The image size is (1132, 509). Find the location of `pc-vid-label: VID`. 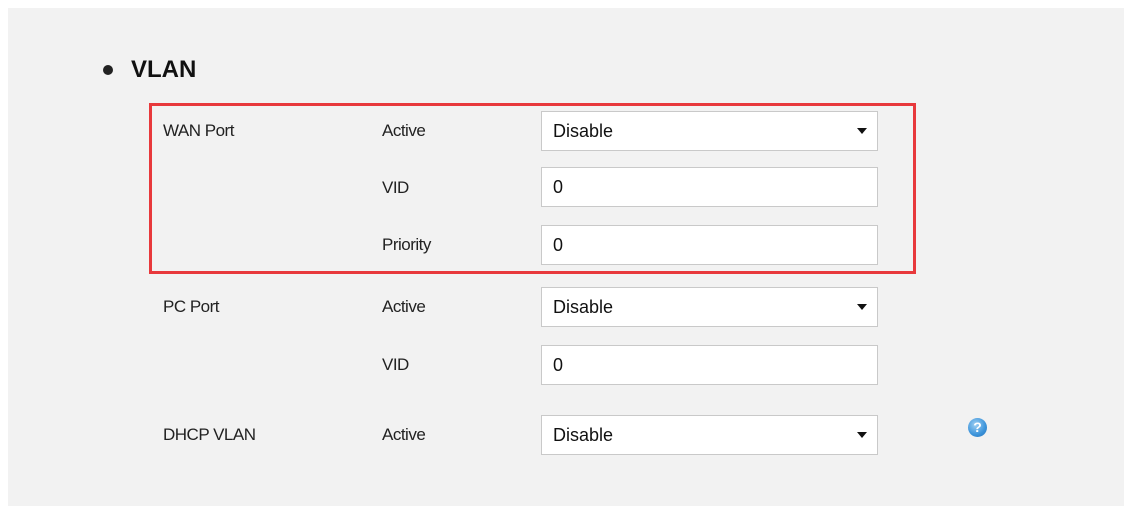

pc-vid-label: VID is located at coordinates (395, 364).